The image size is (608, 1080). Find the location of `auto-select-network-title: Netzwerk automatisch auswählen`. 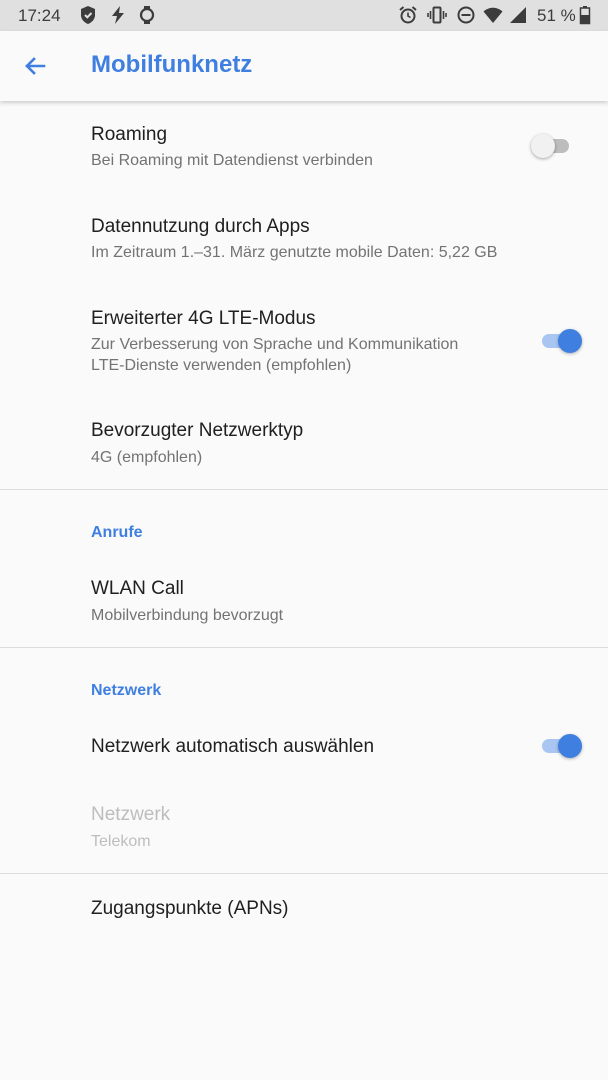

auto-select-network-title: Netzwerk automatisch auswählen is located at coordinates (233, 746).